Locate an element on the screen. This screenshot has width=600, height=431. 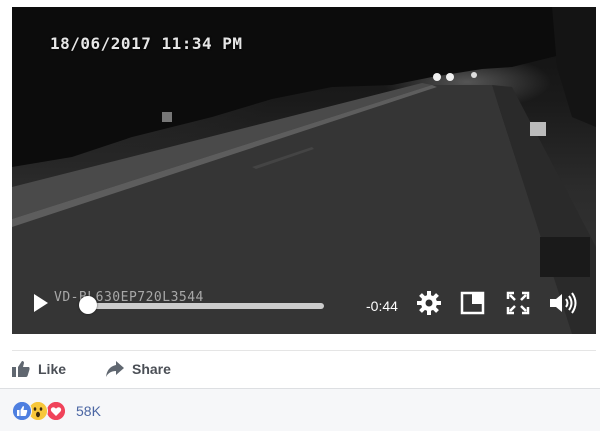
video-timestamp-overlay: 18/06/2017 11:34 PM is located at coordinates (146, 43).